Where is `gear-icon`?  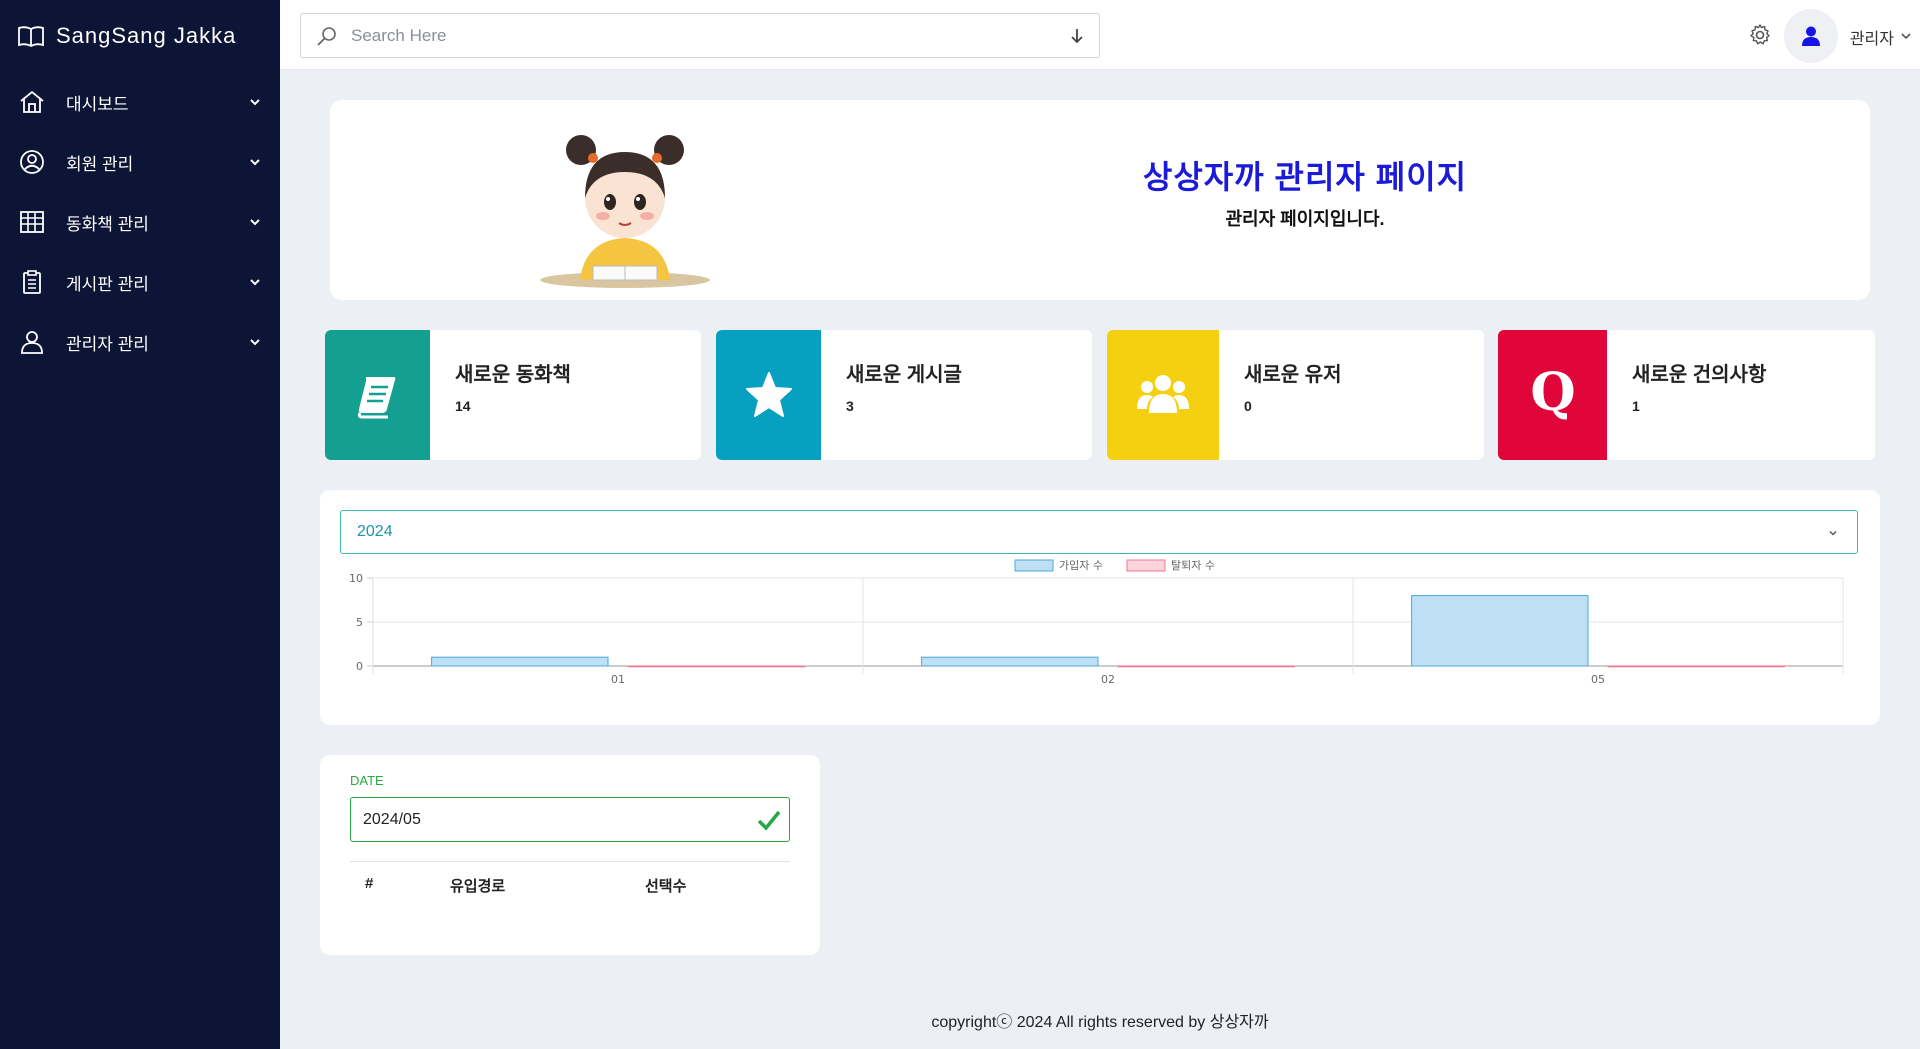
gear-icon is located at coordinates (1760, 35).